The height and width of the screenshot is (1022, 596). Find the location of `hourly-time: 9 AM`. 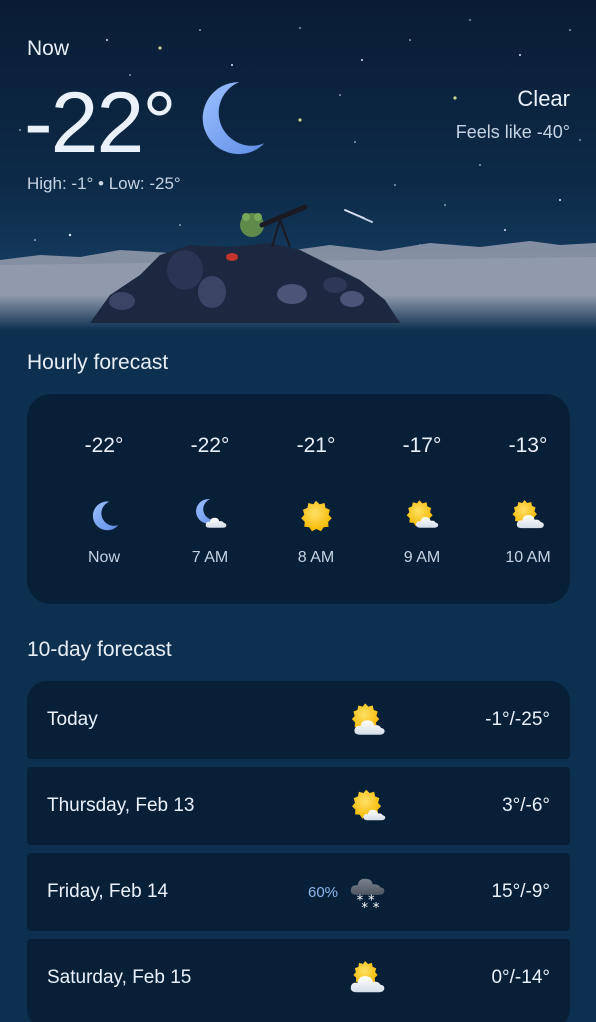

hourly-time: 9 AM is located at coordinates (422, 557).